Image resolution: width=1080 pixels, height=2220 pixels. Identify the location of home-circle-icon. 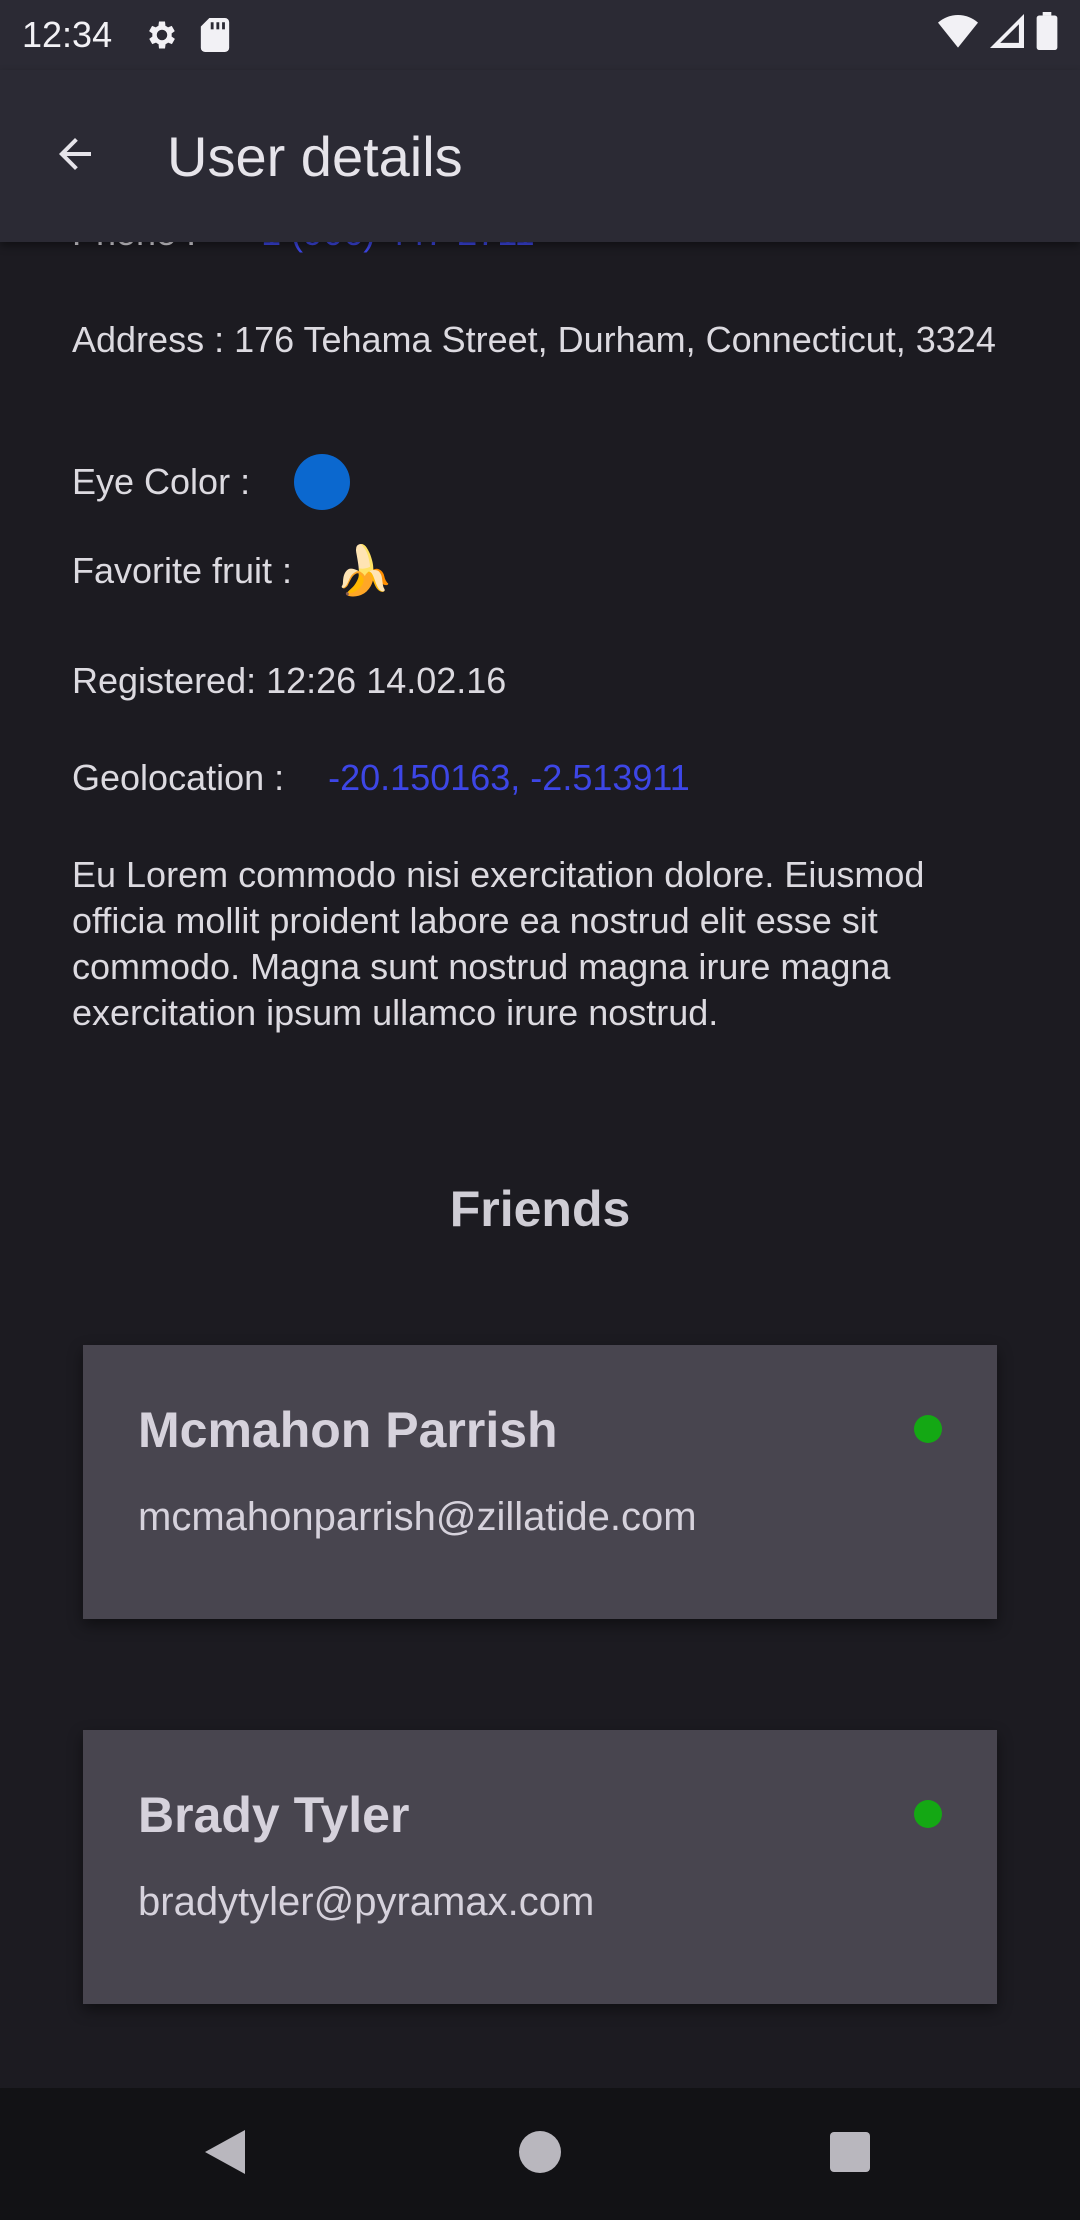
(540, 2154).